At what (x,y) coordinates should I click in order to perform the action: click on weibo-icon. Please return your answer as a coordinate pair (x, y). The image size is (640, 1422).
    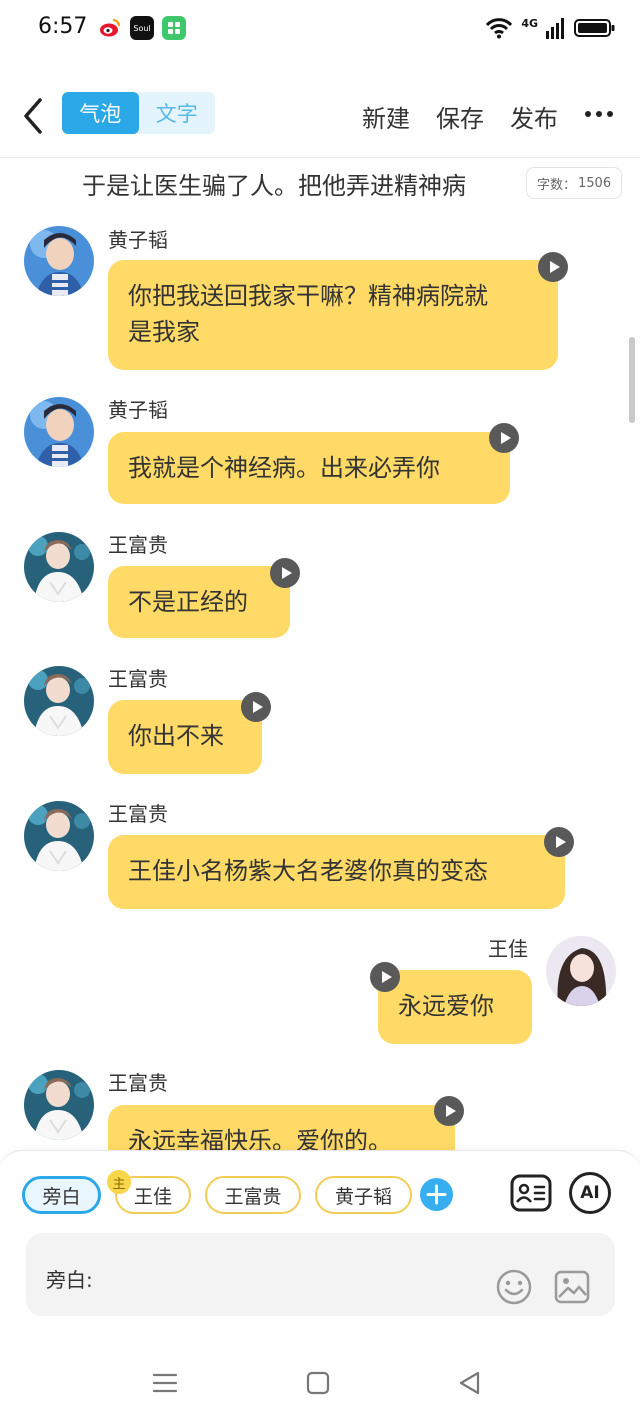
    Looking at the image, I should click on (110, 28).